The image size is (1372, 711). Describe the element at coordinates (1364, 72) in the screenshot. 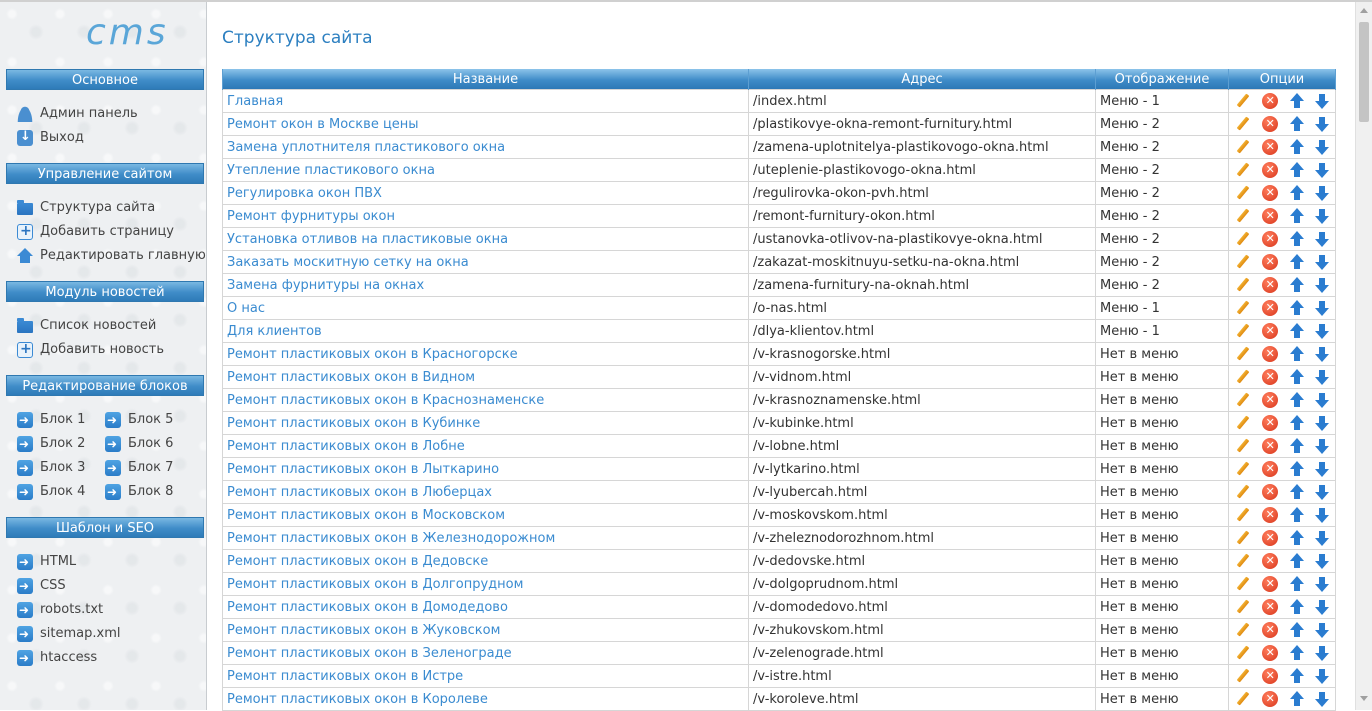

I see `scroll-thumb` at that location.